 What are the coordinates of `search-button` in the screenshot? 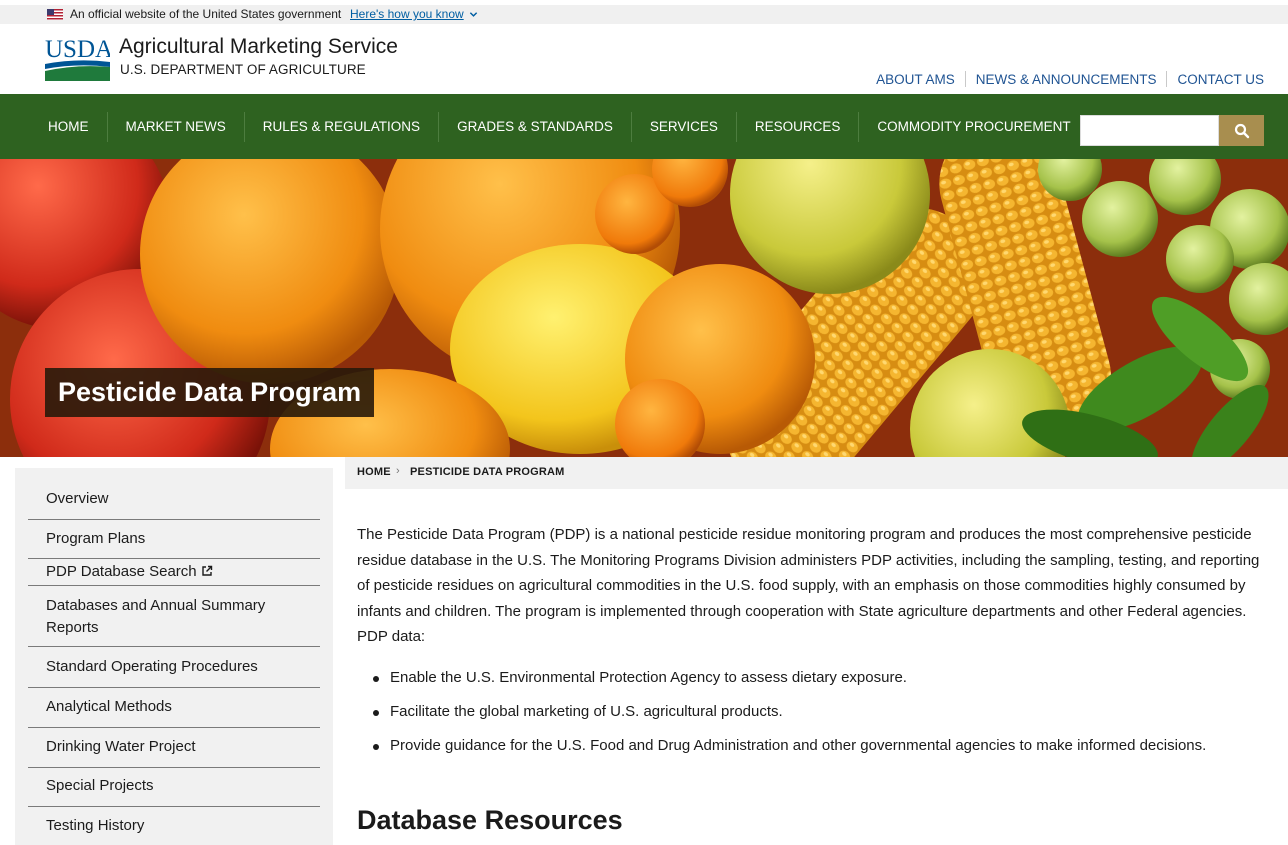 It's located at (1241, 130).